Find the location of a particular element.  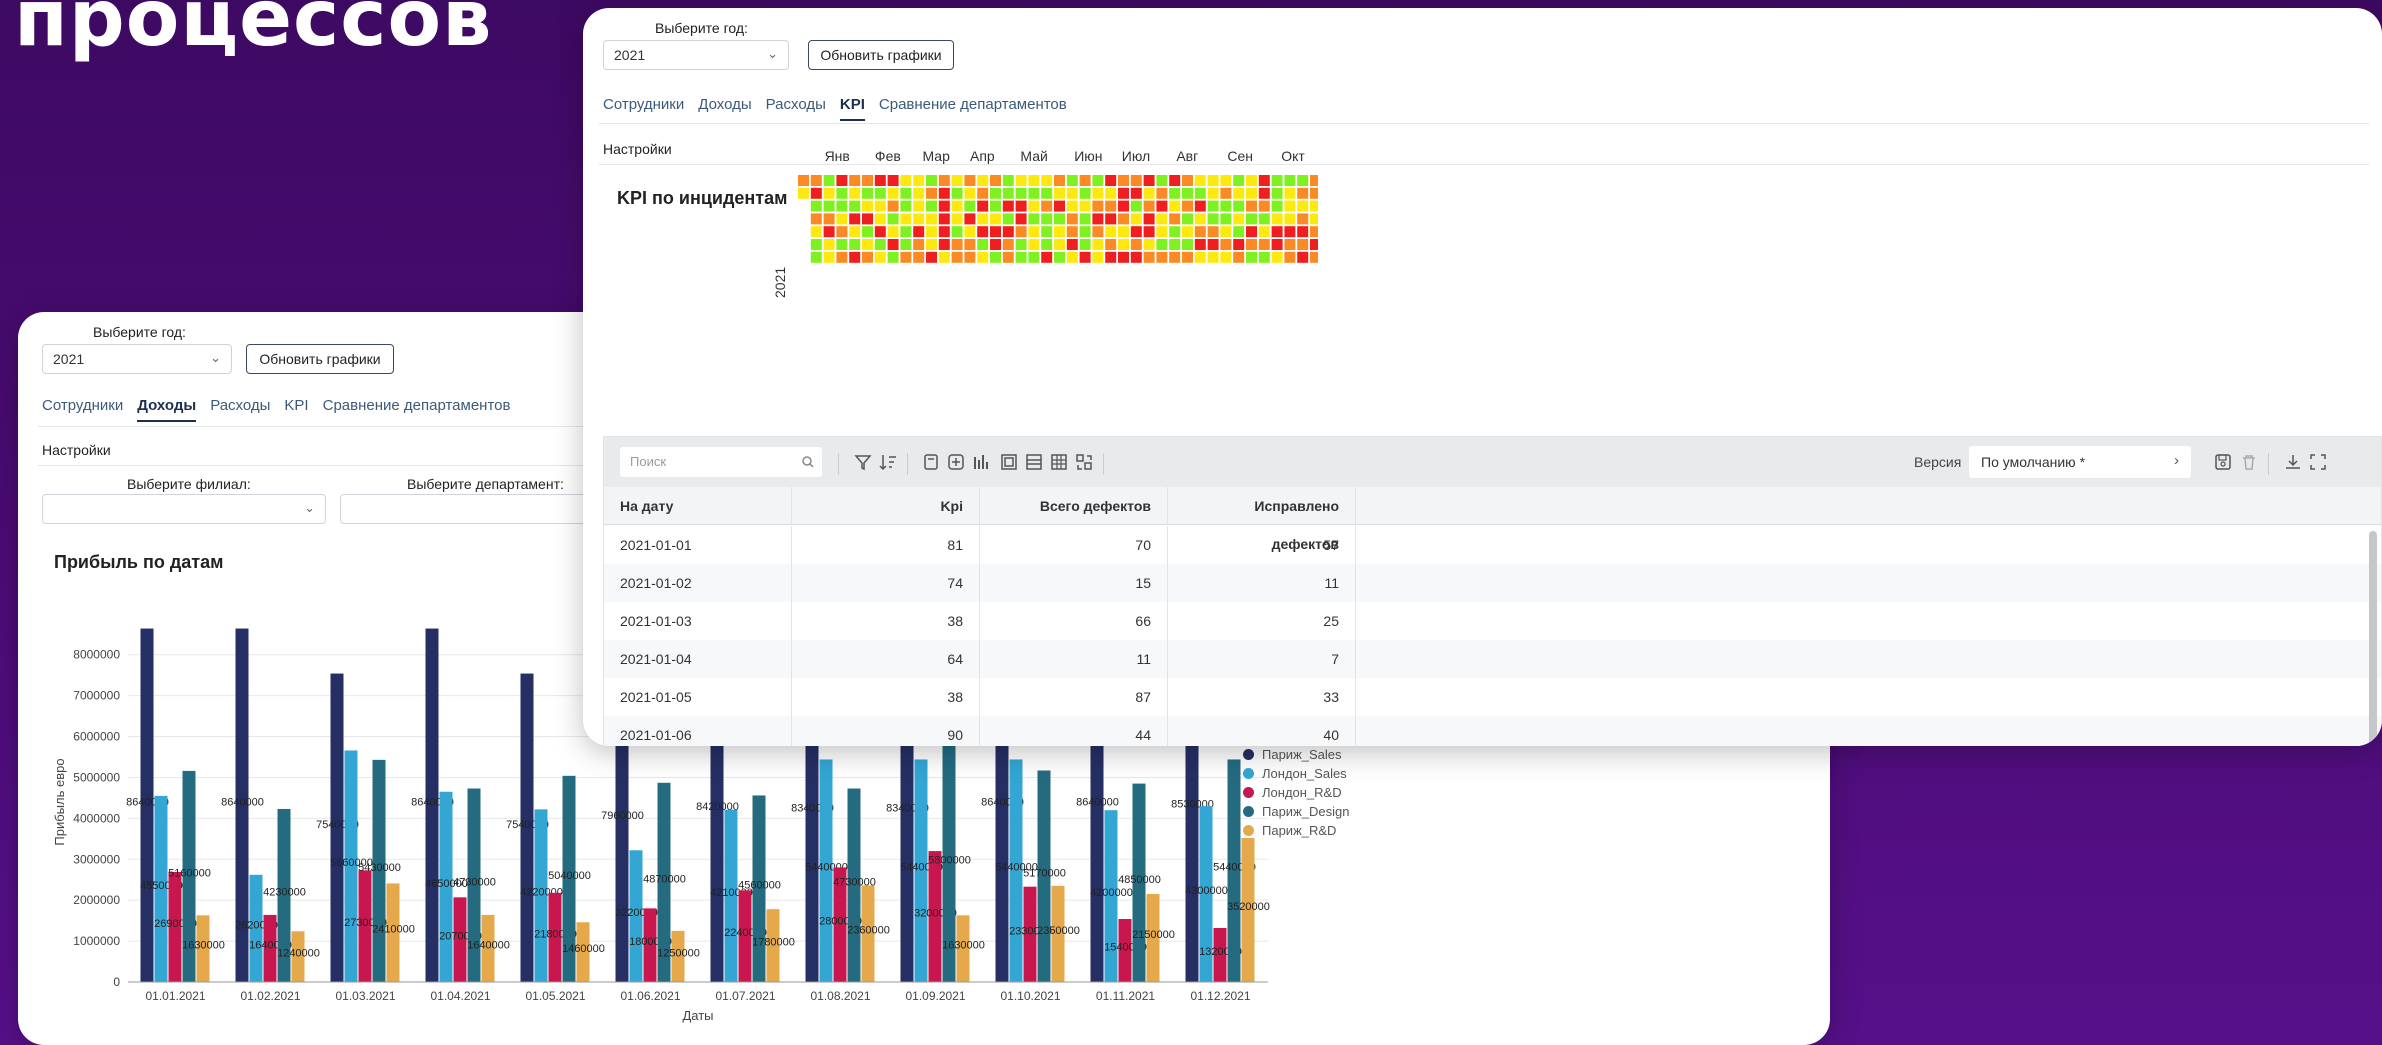

tab-4: Сравнение департаментов is located at coordinates (973, 108).